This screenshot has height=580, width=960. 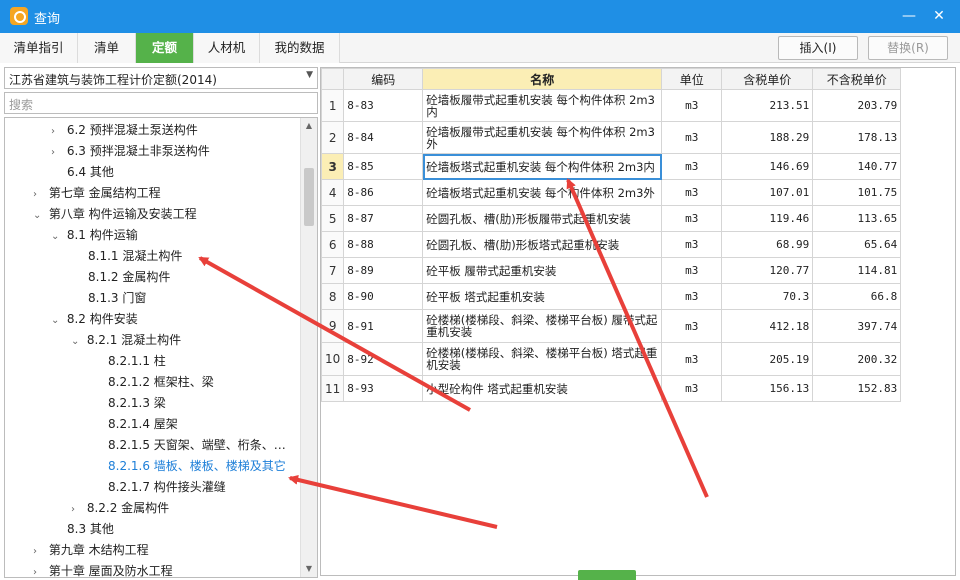 I want to click on cell-code: 8-84, so click(x=383, y=137).